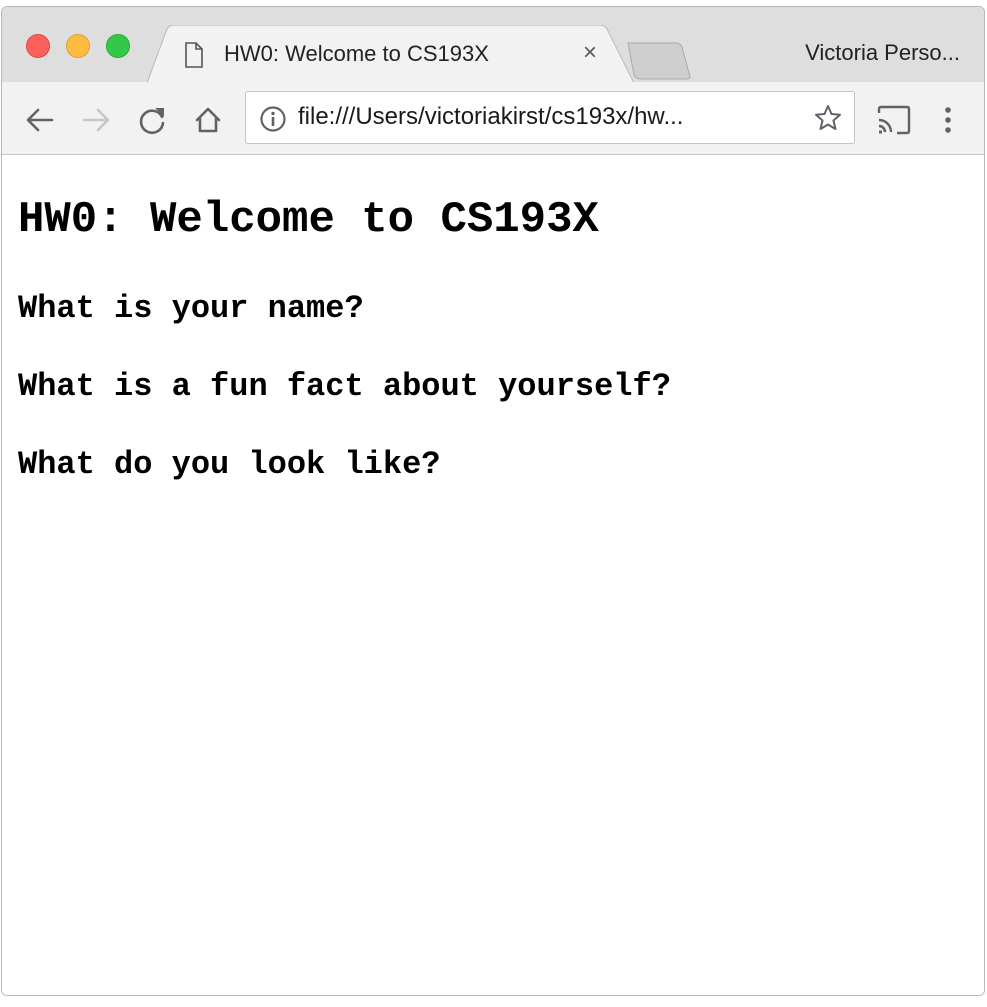 The height and width of the screenshot is (1007, 987). I want to click on question-name: What is your name?, so click(191, 308).